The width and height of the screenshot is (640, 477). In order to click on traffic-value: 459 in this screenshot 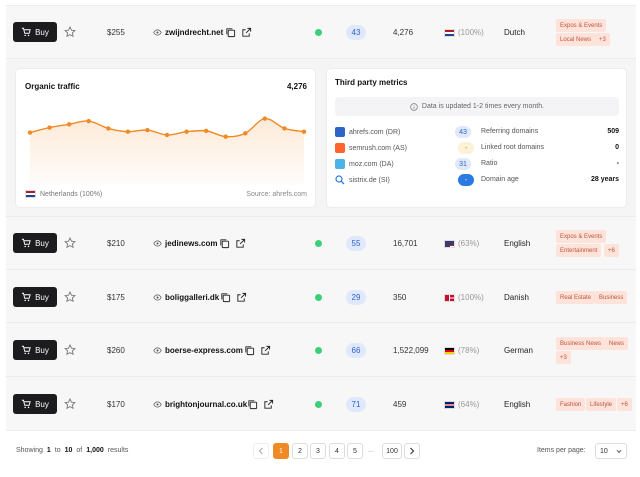, I will do `click(400, 404)`.